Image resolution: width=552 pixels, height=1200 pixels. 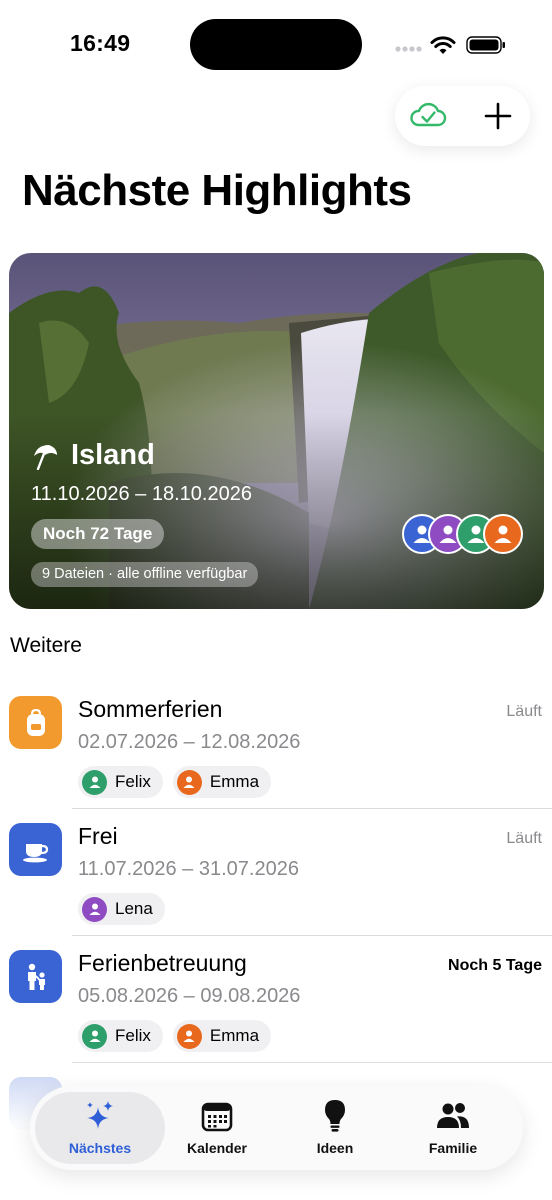 What do you see at coordinates (495, 965) in the screenshot?
I see `event-status: Noch 5 Tage` at bounding box center [495, 965].